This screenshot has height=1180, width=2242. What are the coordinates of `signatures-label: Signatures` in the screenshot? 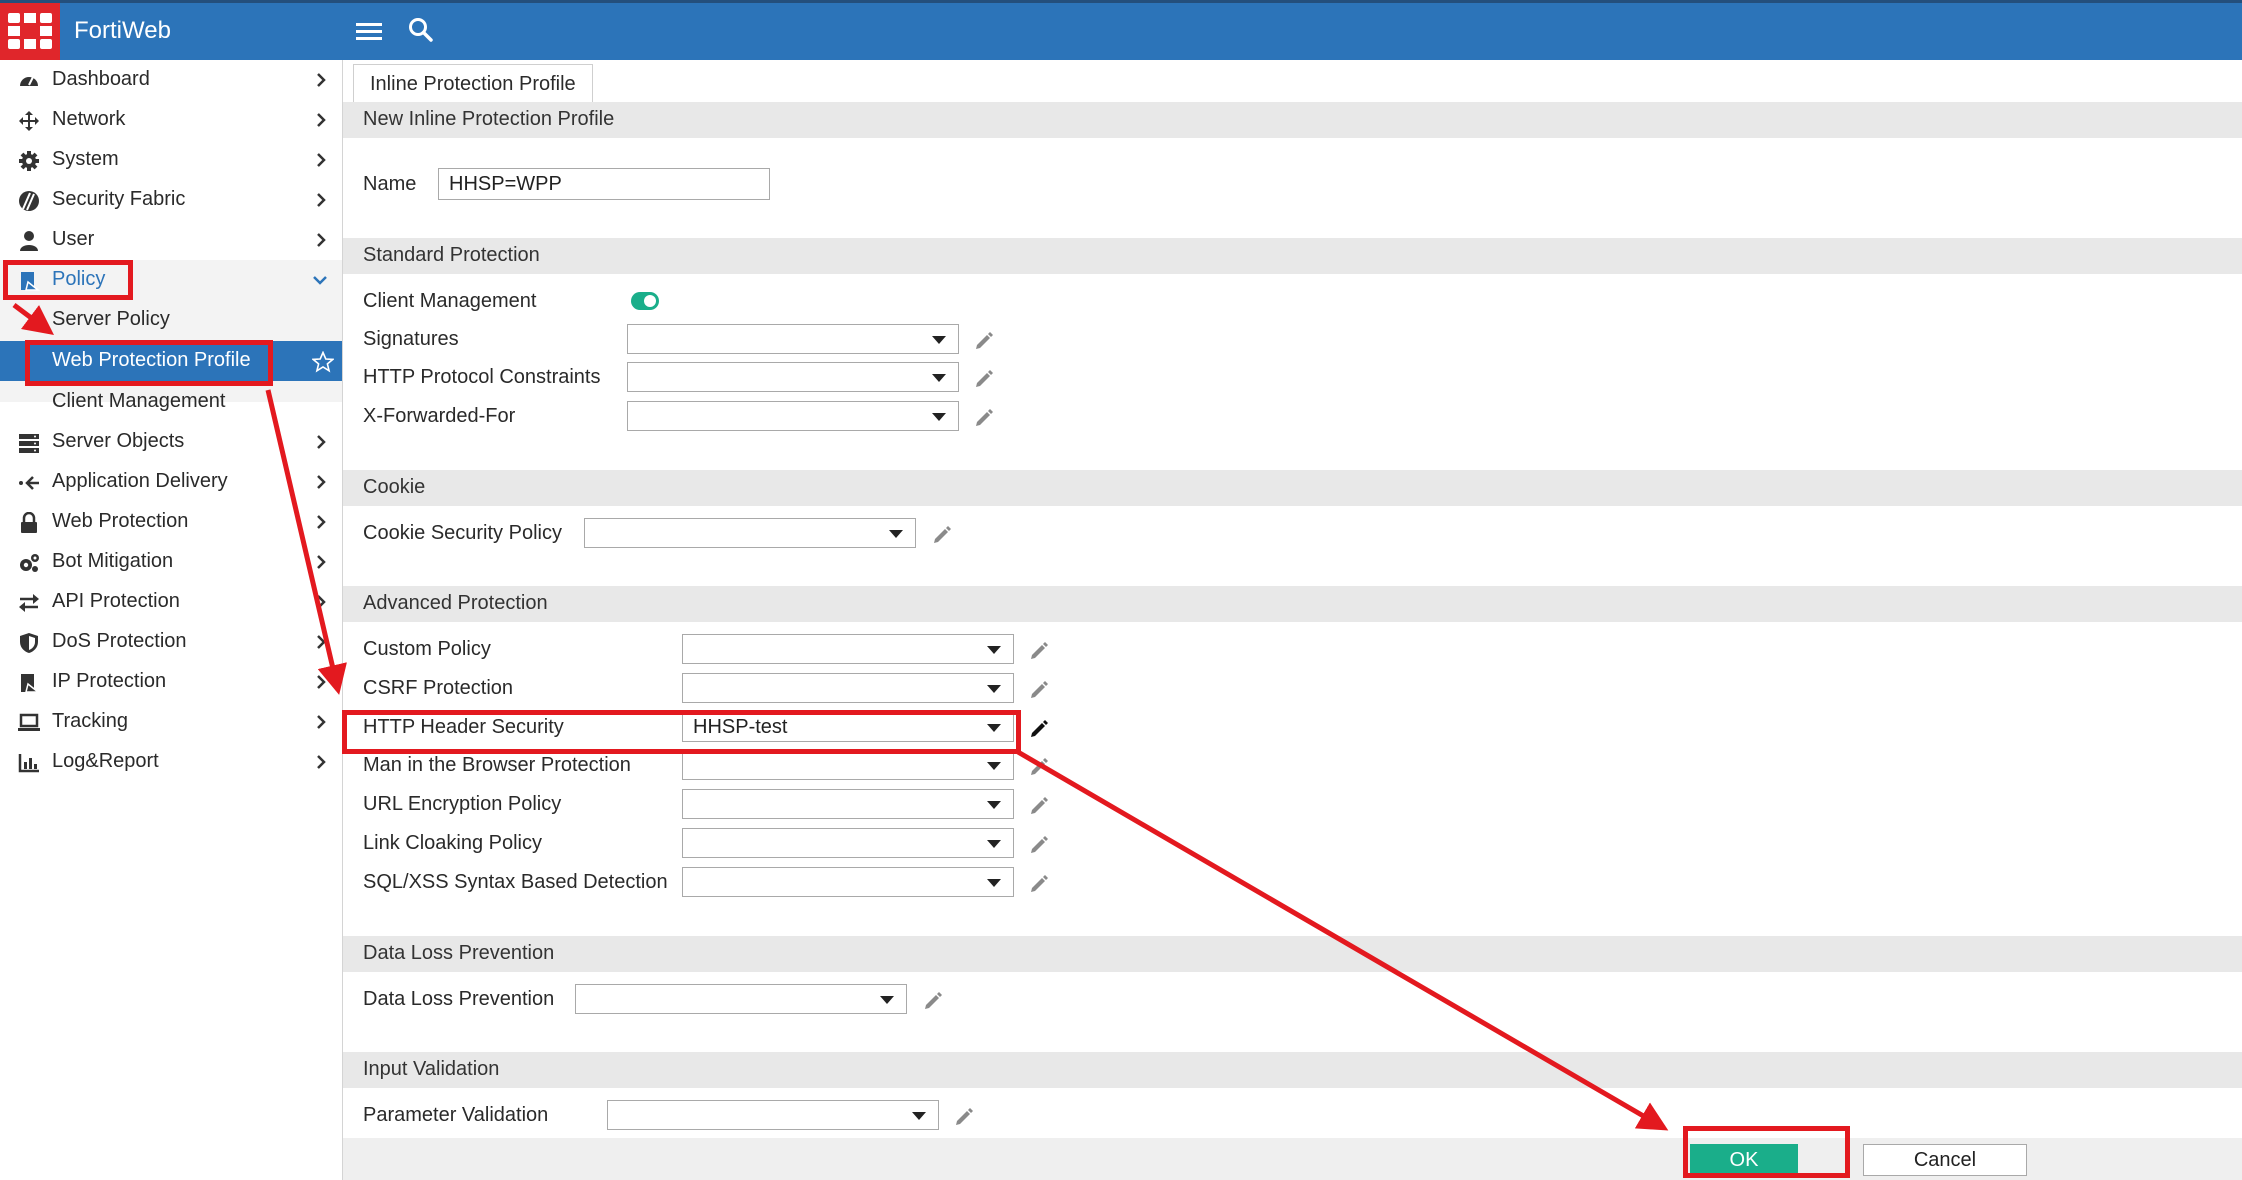 It's located at (411, 339).